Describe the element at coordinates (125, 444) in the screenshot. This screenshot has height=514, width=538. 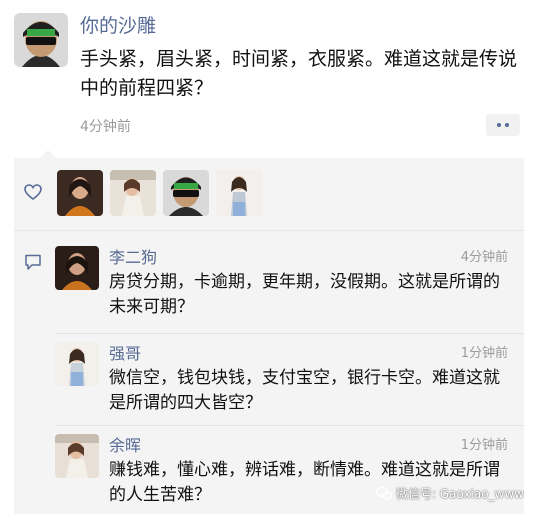
I see `commenter-name: 余晖` at that location.